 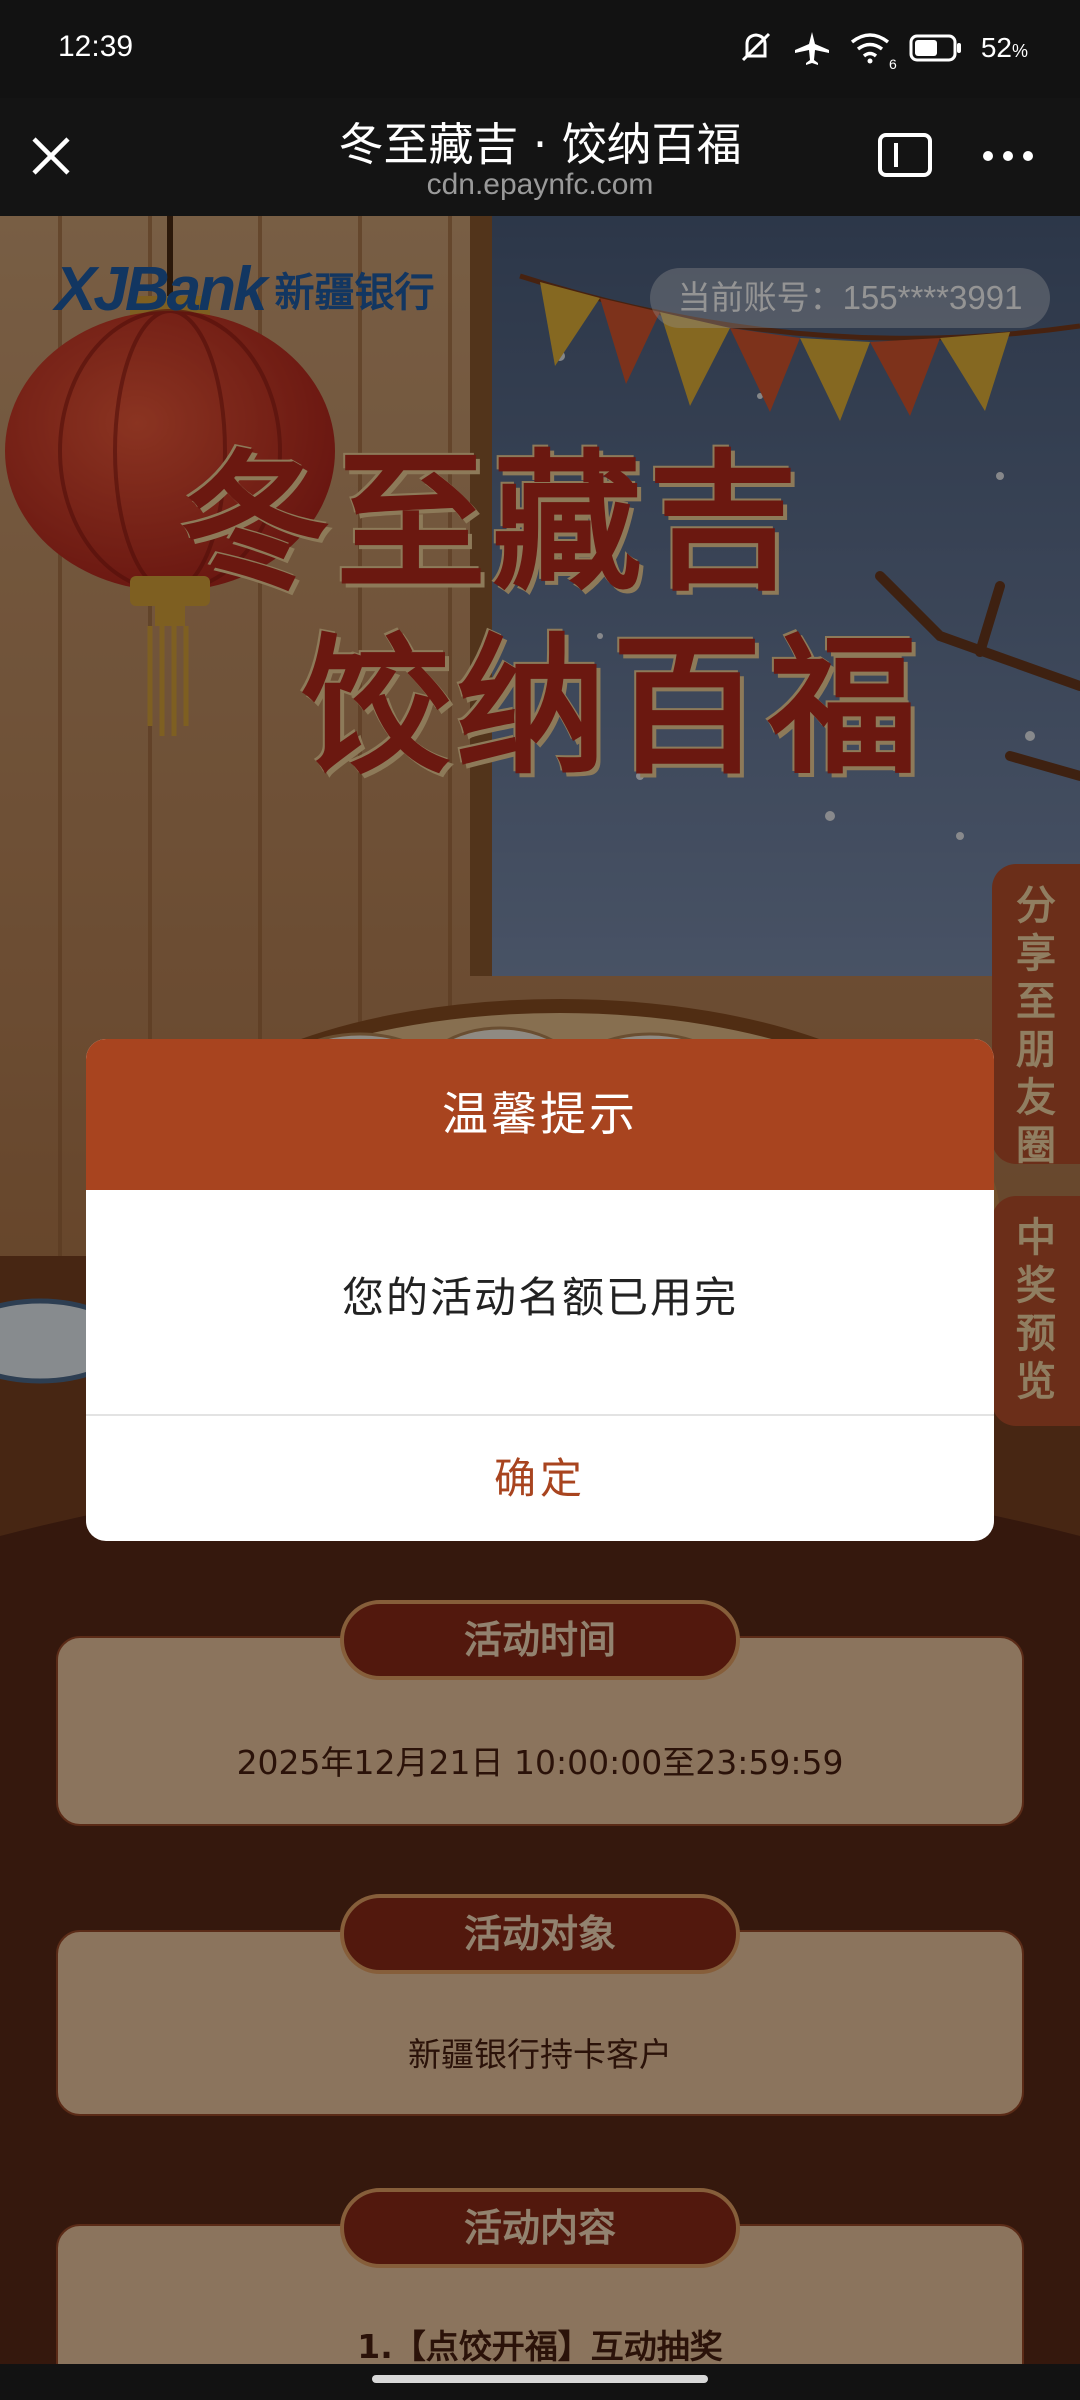 What do you see at coordinates (935, 48) in the screenshot?
I see `battery-icon` at bounding box center [935, 48].